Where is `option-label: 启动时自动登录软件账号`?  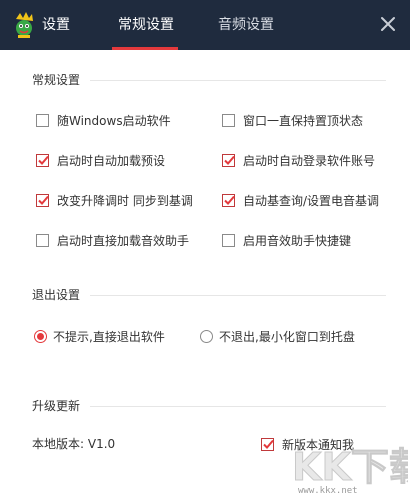 option-label: 启动时自动登录软件账号 is located at coordinates (309, 160).